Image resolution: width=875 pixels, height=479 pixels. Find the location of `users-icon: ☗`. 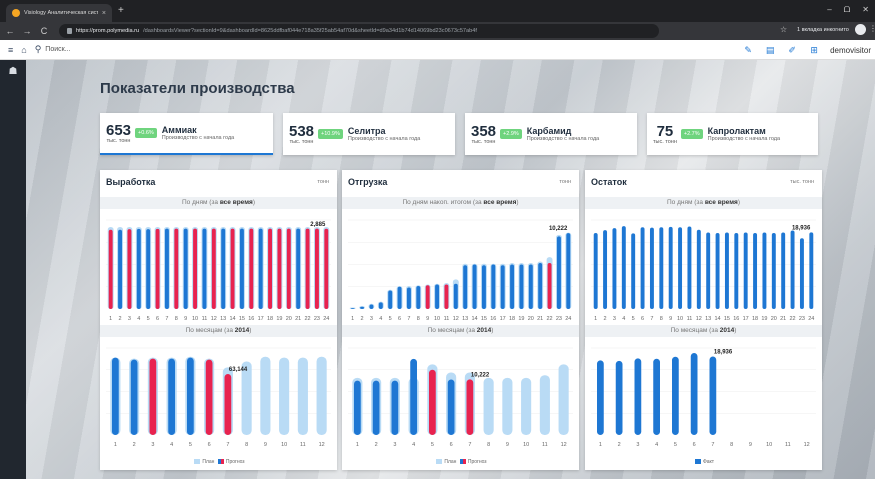

users-icon: ☗ is located at coordinates (13, 73).